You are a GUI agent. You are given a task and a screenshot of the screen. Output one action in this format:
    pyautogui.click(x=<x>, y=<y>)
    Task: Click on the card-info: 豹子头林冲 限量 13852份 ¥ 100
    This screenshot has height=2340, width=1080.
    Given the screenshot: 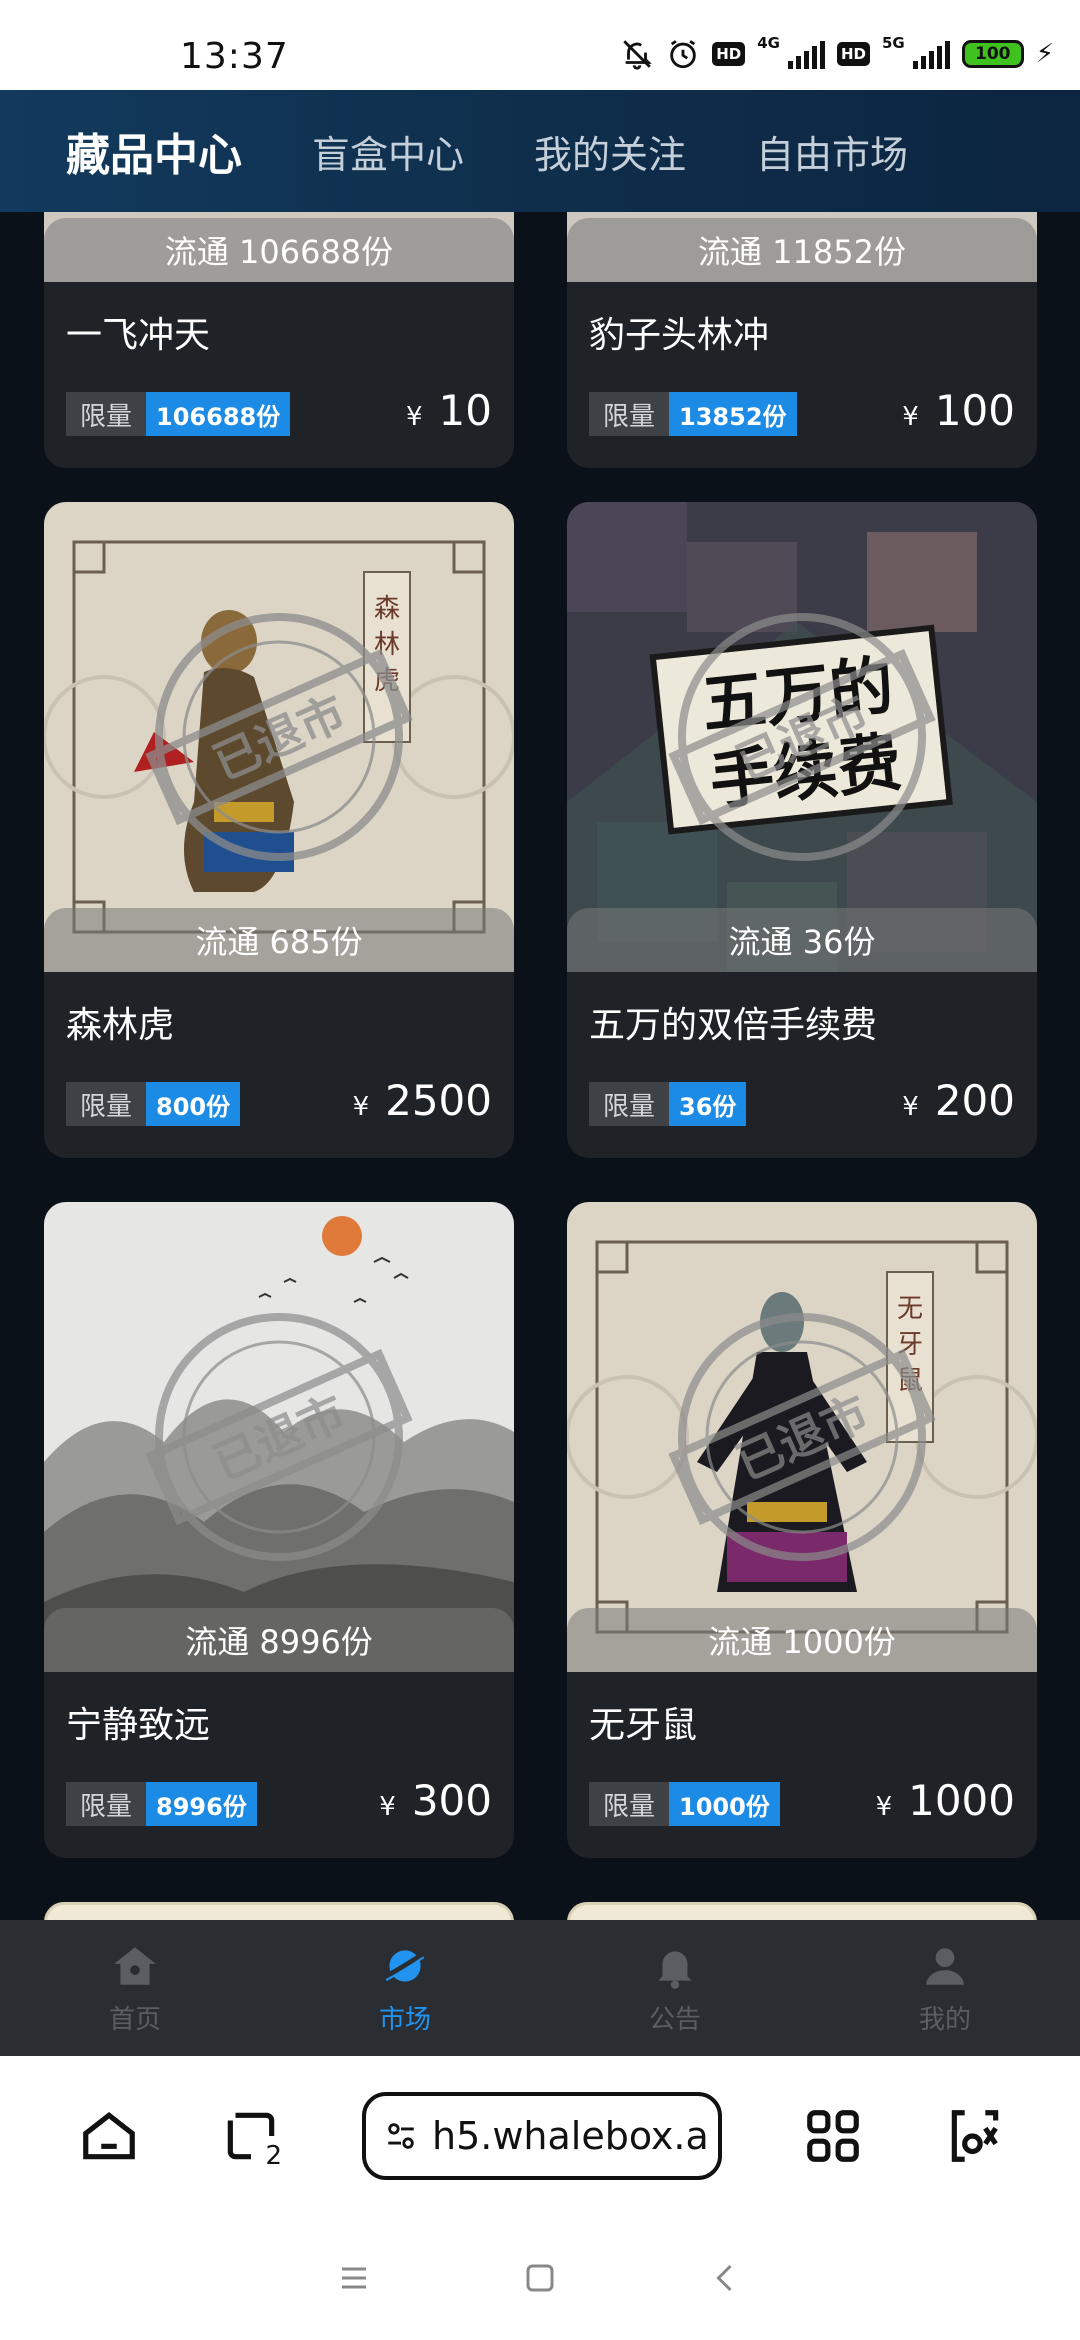 What is the action you would take?
    pyautogui.click(x=802, y=375)
    